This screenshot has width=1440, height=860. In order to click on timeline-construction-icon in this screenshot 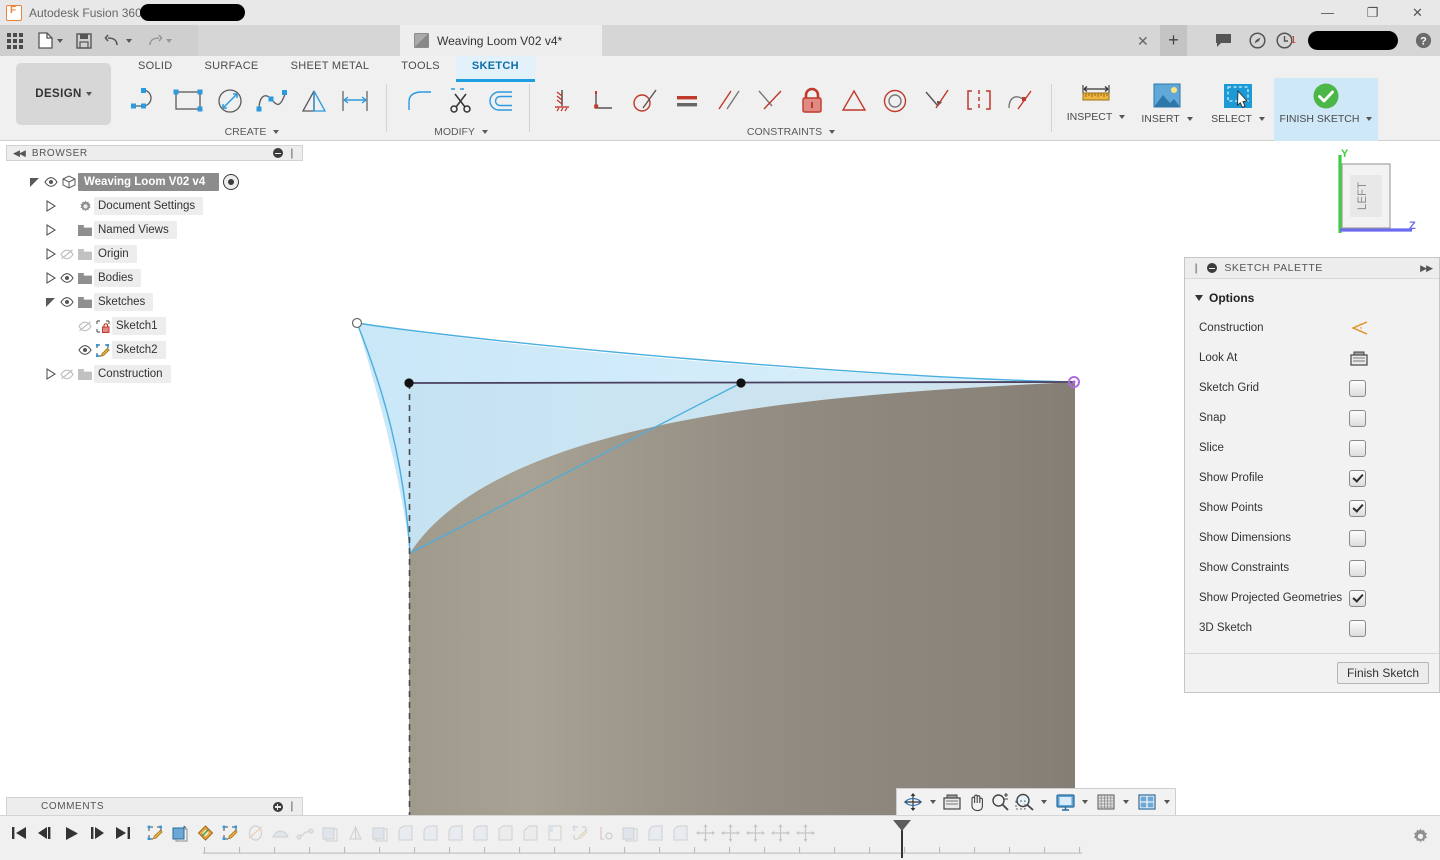, I will do `click(605, 833)`.